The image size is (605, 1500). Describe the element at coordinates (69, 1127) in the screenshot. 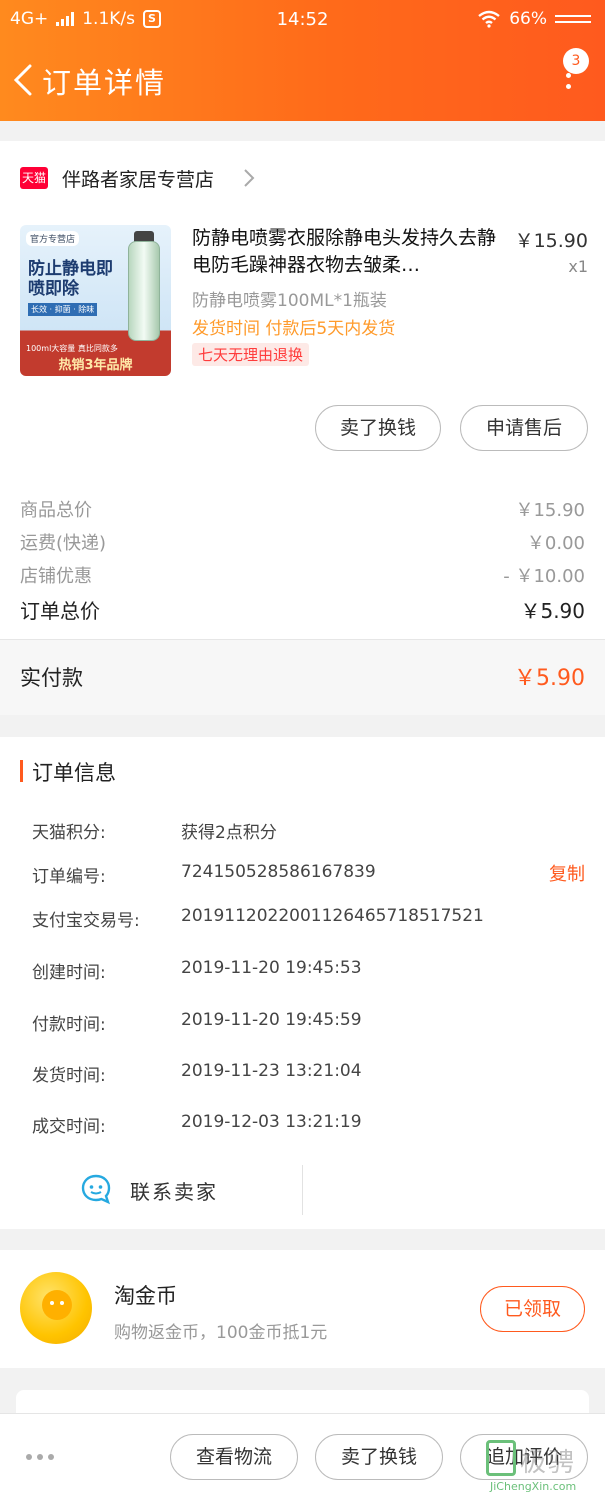

I see `info-label: 成交时间:` at that location.